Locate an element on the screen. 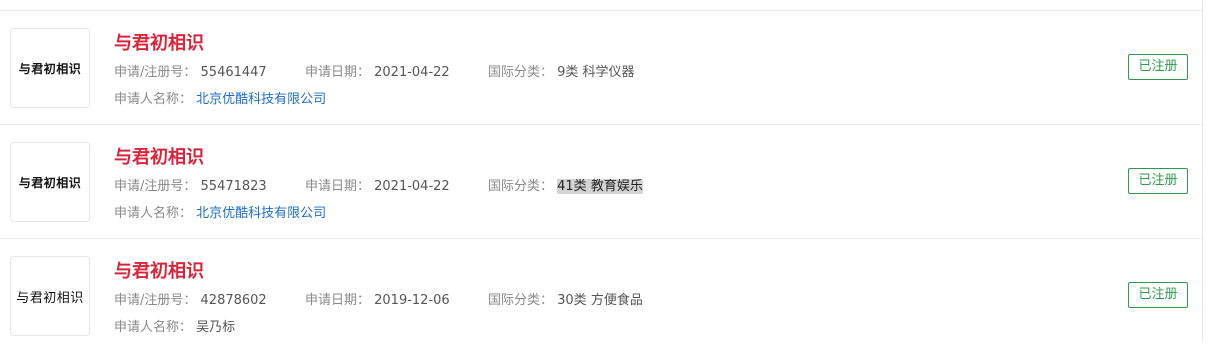 The image size is (1214, 353). app-date-value: 2019-12-06 is located at coordinates (412, 300).